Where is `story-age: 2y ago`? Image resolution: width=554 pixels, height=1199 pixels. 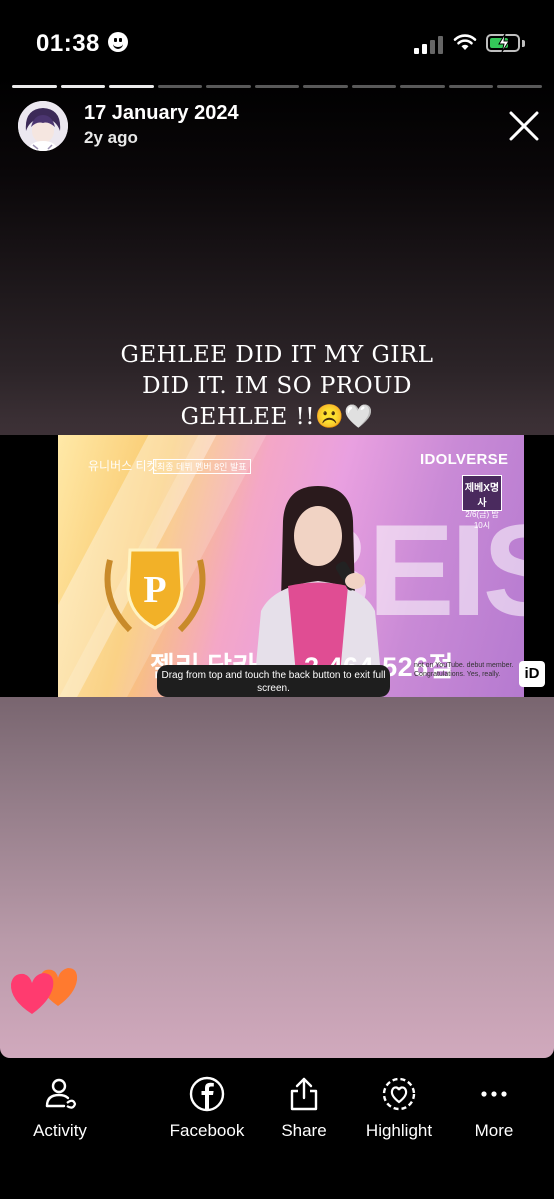 story-age: 2y ago is located at coordinates (111, 137).